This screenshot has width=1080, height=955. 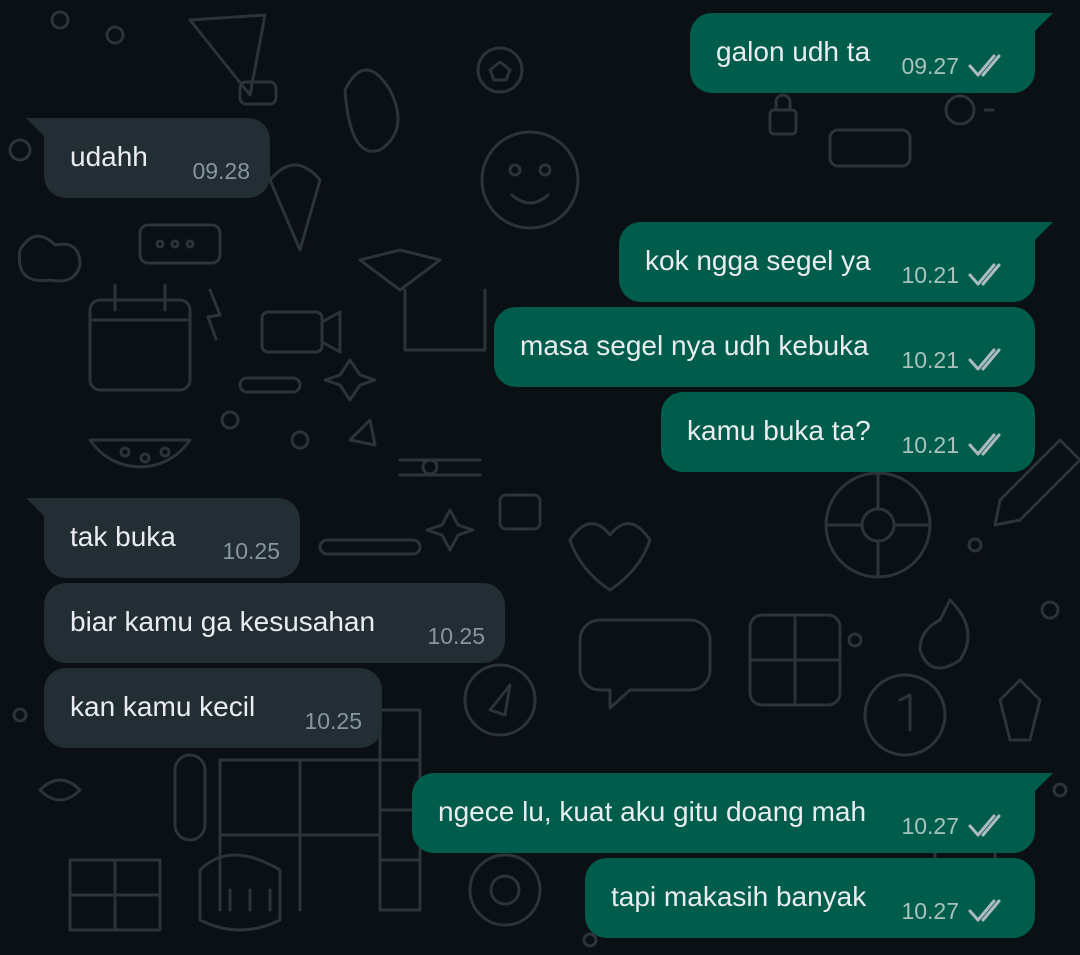 I want to click on outgoing-message-bubble: kok ngga segel ya 10.21, so click(x=836, y=262).